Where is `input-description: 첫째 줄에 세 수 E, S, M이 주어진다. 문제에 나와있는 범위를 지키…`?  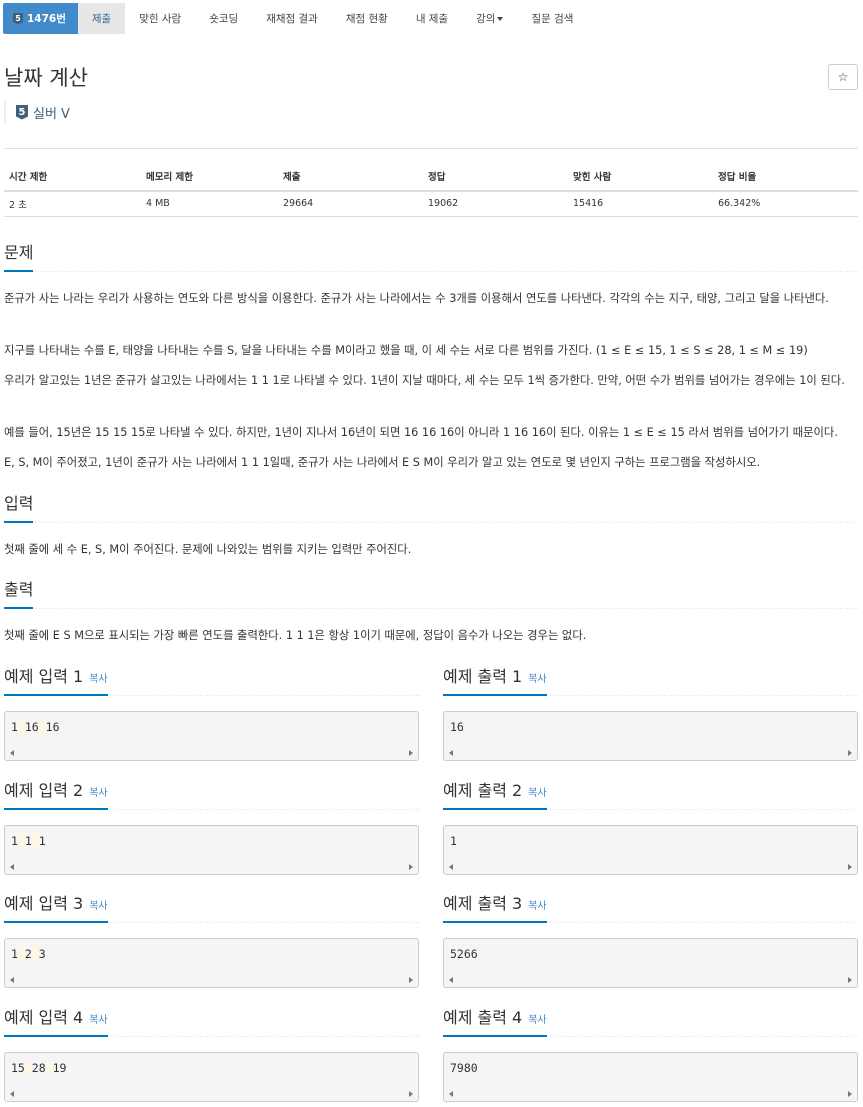
input-description: 첫째 줄에 세 수 E, S, M이 주어진다. 문제에 나와있는 범위를 지키… is located at coordinates (208, 549).